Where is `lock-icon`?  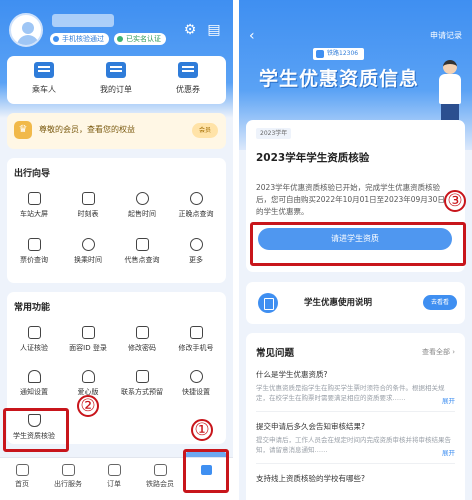
lock-icon is located at coordinates (142, 332).